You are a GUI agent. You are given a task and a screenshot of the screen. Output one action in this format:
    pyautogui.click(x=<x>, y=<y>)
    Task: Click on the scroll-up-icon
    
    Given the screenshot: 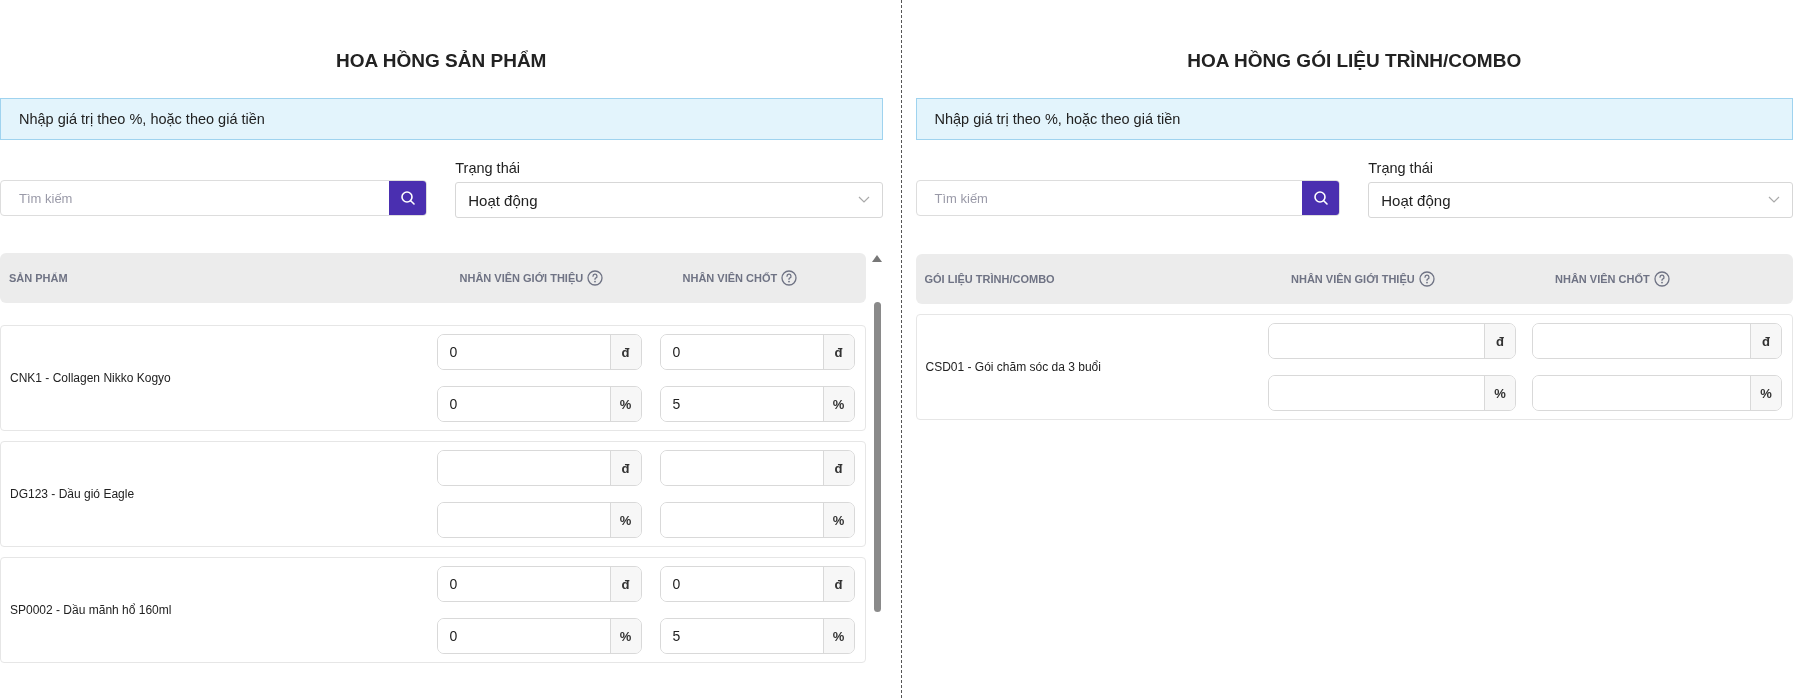 What is the action you would take?
    pyautogui.click(x=877, y=258)
    